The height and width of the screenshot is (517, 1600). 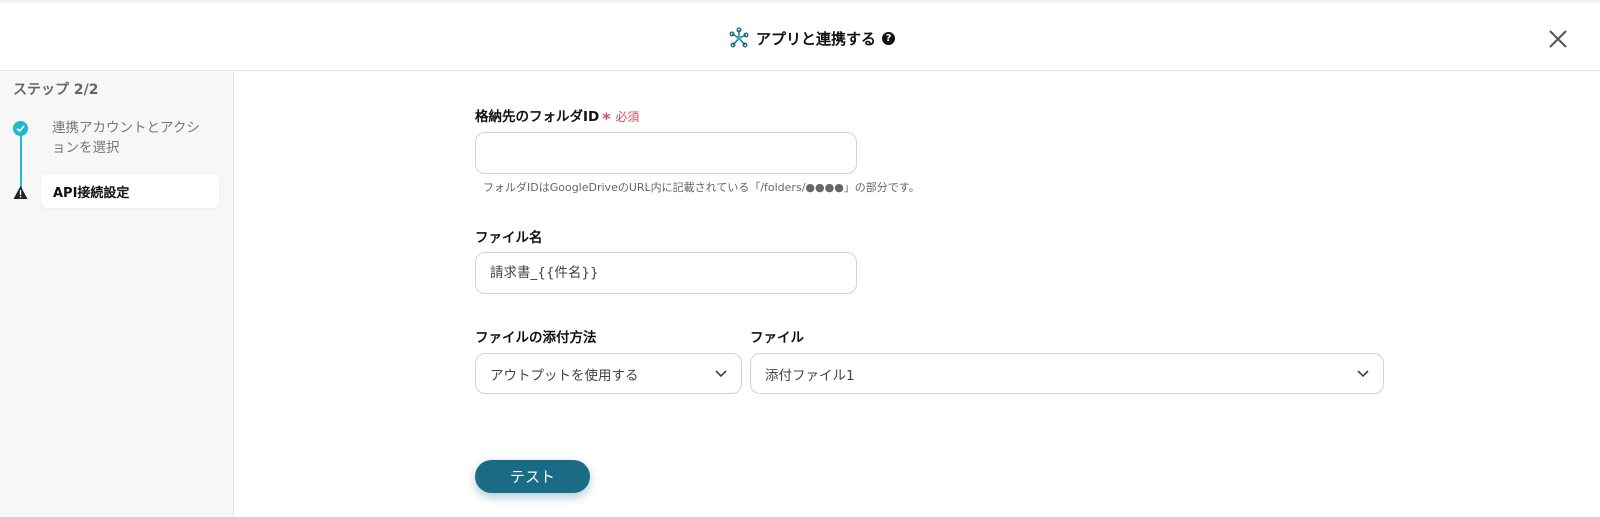 What do you see at coordinates (56, 90) in the screenshot?
I see `step-counter: ステップ 2/2` at bounding box center [56, 90].